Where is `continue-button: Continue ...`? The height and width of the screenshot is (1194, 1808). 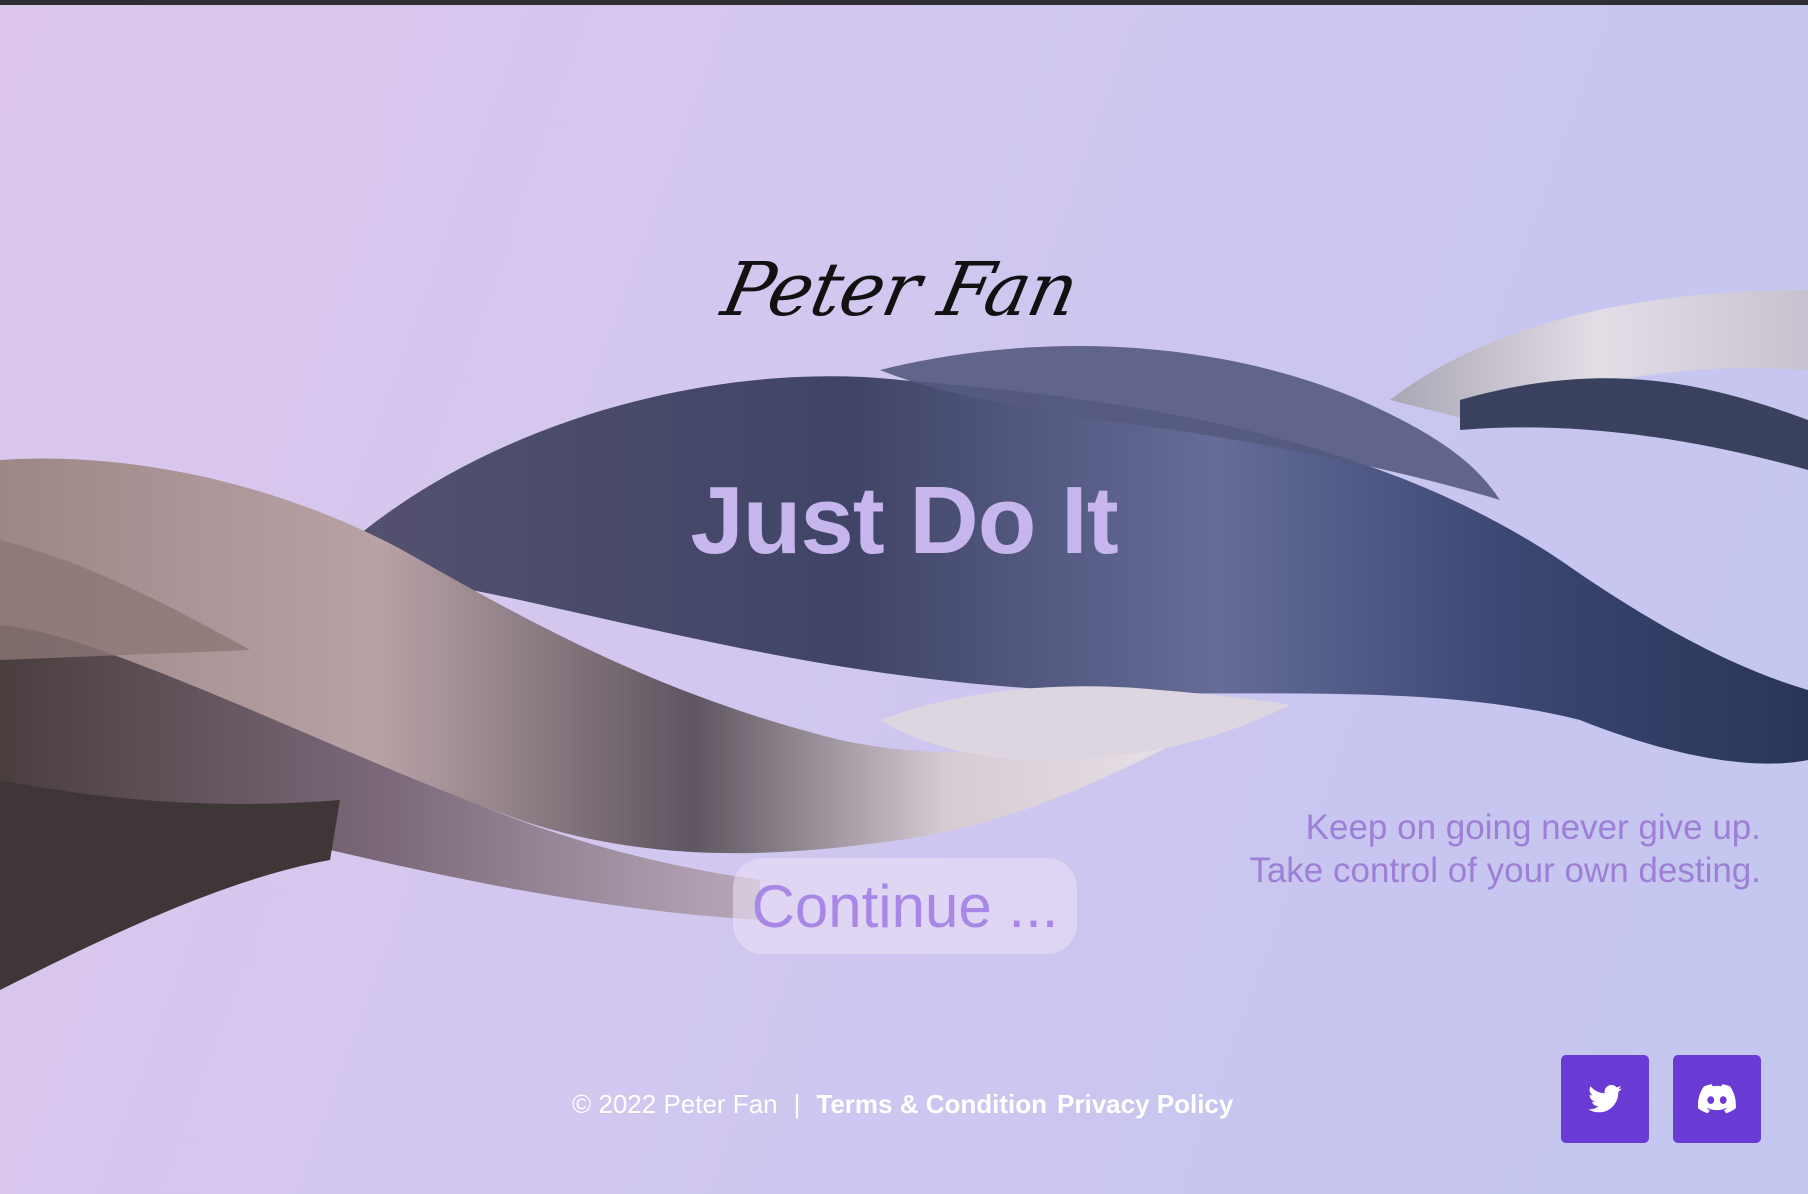
continue-button: Continue ... is located at coordinates (905, 906).